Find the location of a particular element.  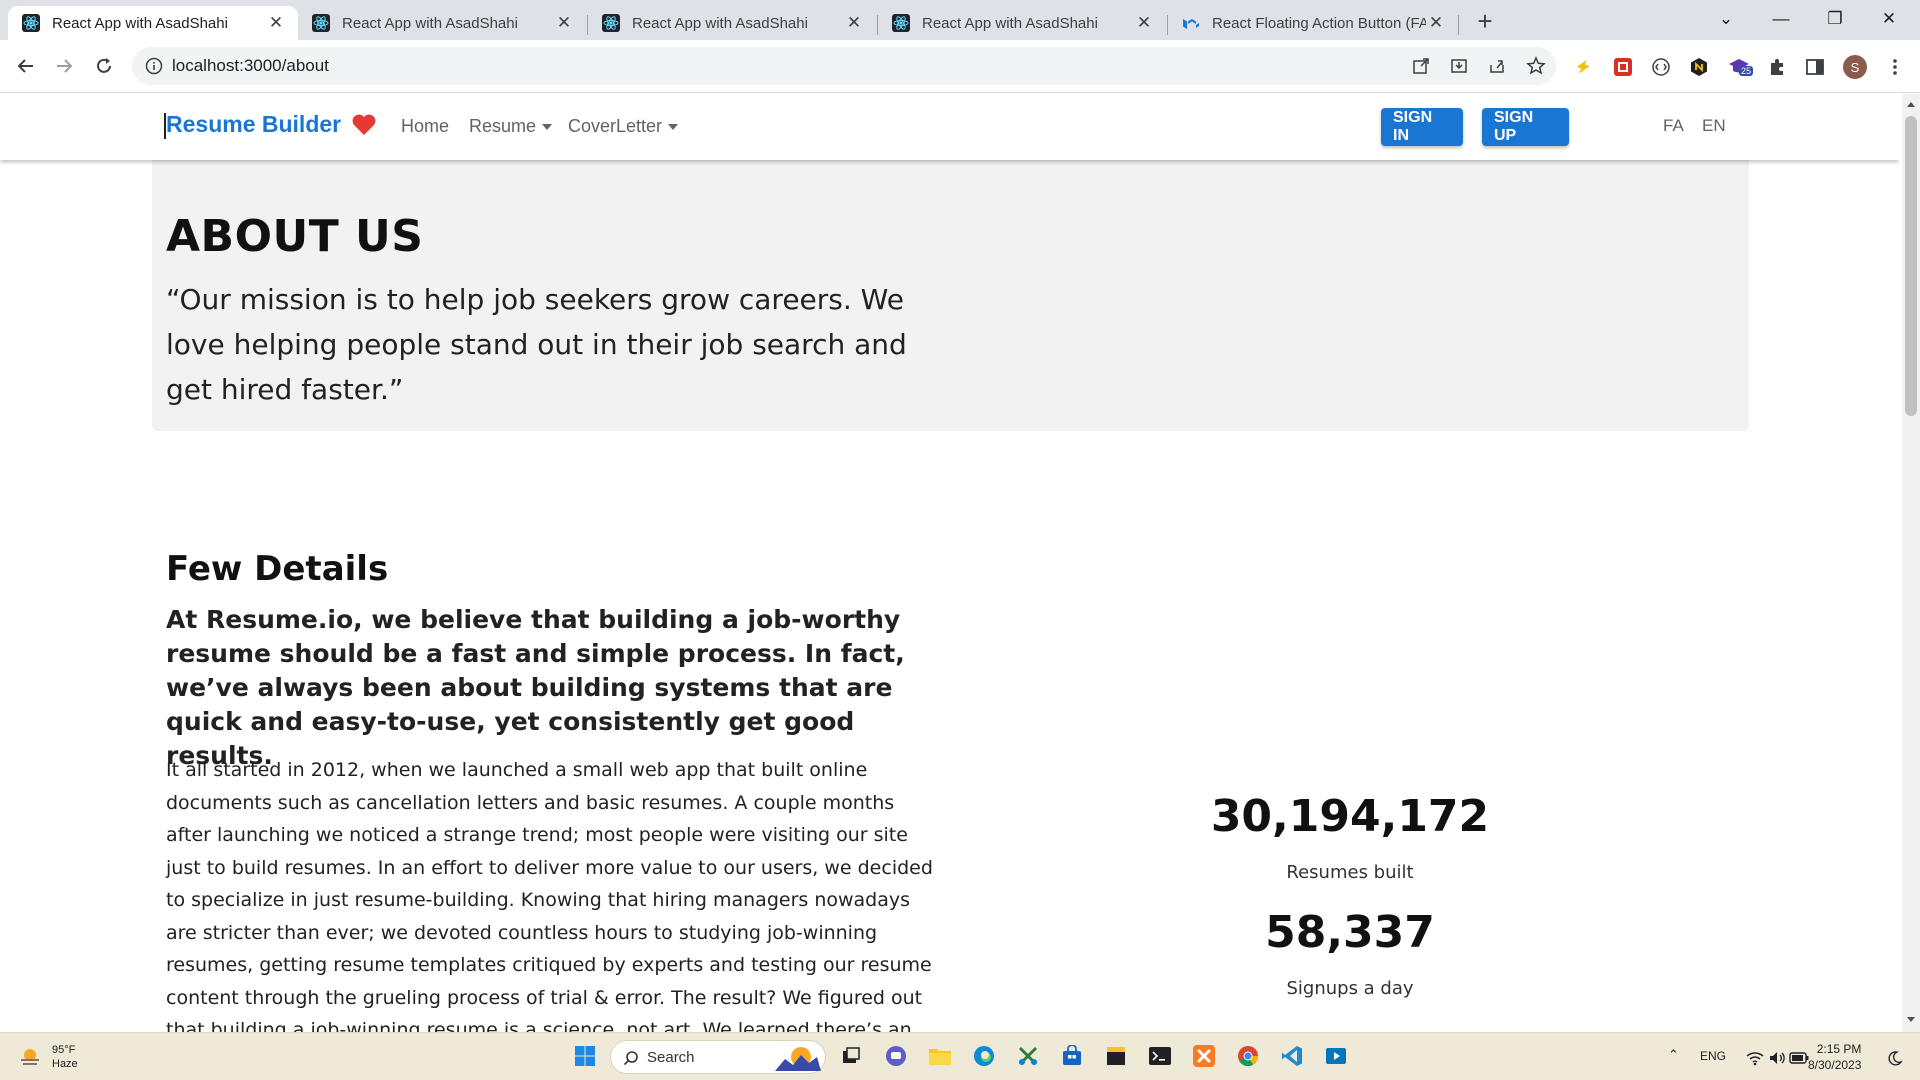

extension-lightning-icon is located at coordinates (1583, 67).